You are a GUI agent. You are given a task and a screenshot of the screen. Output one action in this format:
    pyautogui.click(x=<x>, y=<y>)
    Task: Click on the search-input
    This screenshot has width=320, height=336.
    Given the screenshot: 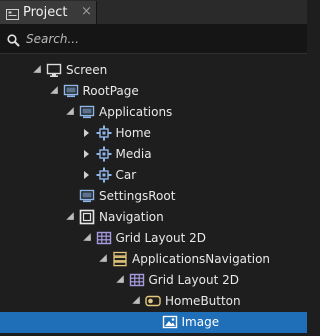 What is the action you would take?
    pyautogui.click(x=161, y=39)
    